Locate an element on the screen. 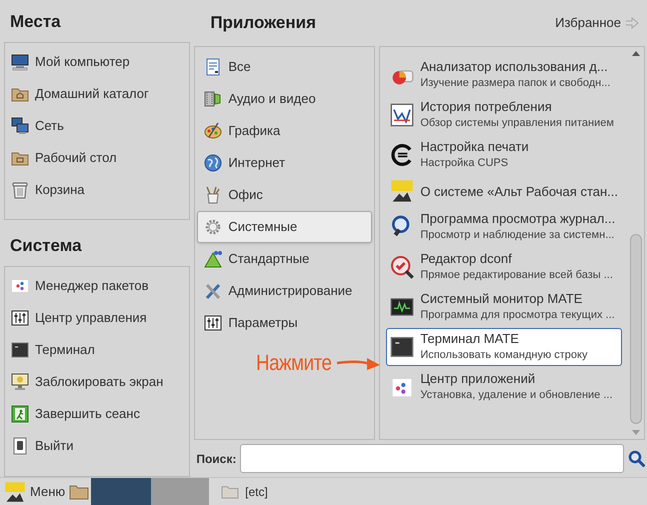 The width and height of the screenshot is (647, 505). list-item: Сеть is located at coordinates (97, 126).